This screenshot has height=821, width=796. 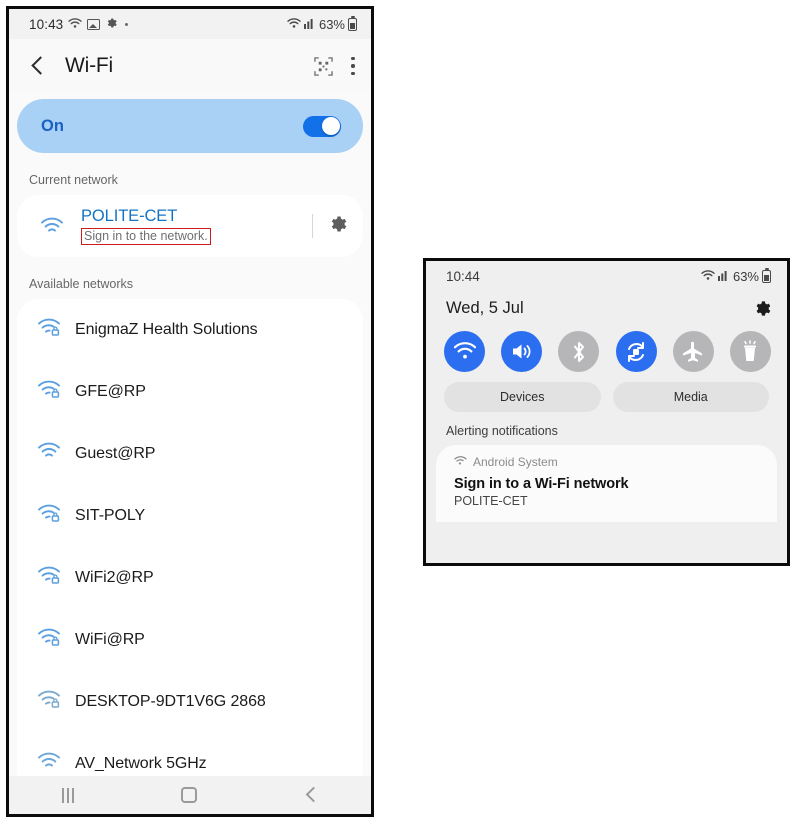 I want to click on network-ssid: Guest@RP, so click(x=115, y=453).